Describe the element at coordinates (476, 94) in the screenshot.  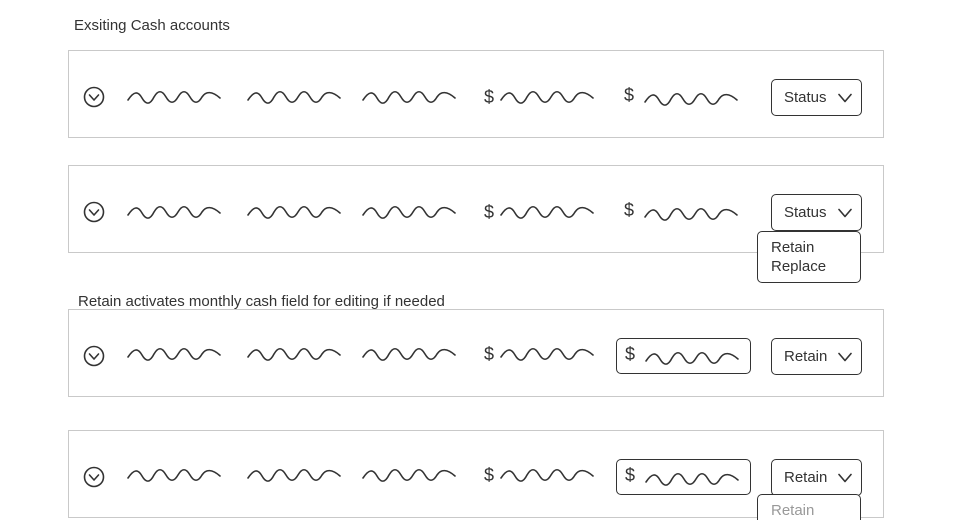
I see `cash-account-row: $ $ Status` at that location.